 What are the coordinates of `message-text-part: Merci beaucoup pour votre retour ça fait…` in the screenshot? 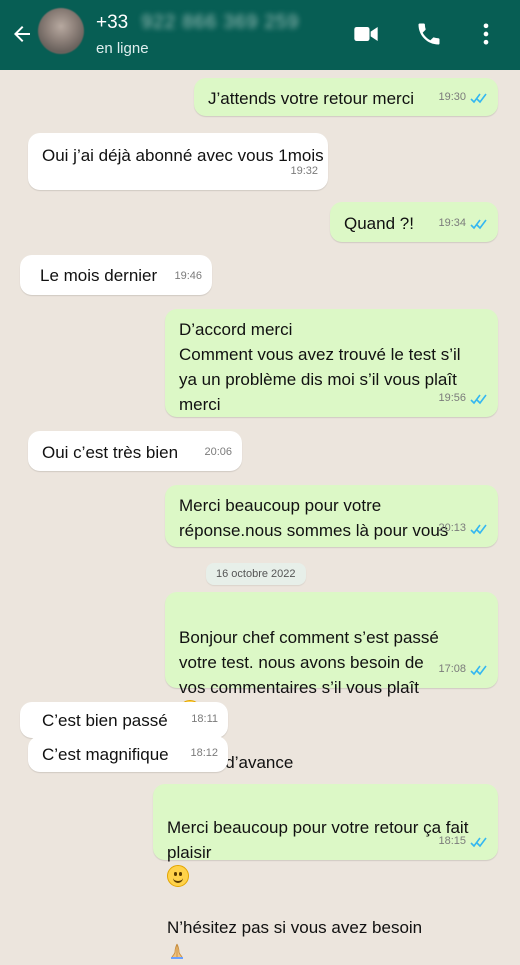 It's located at (318, 840).